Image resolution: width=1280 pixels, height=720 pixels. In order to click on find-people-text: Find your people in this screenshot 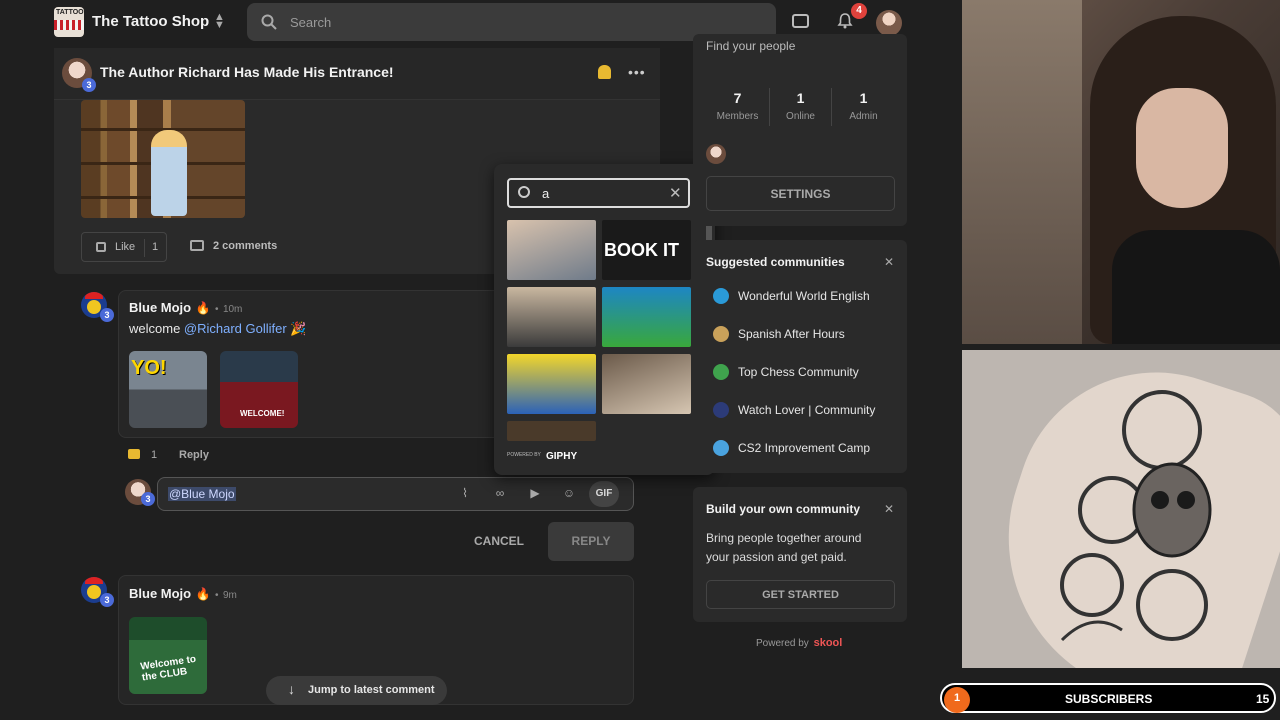, I will do `click(751, 46)`.